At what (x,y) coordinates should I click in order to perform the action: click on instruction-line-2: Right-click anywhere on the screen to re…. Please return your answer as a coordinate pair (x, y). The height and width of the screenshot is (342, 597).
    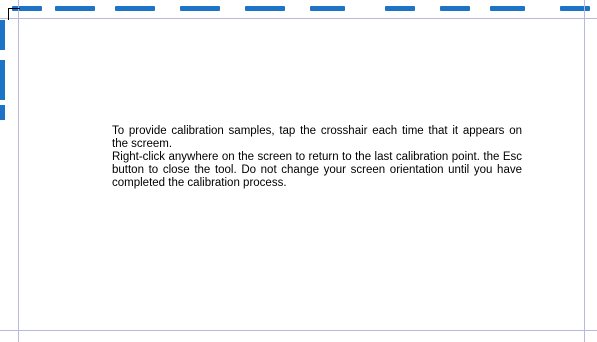
    Looking at the image, I should click on (317, 170).